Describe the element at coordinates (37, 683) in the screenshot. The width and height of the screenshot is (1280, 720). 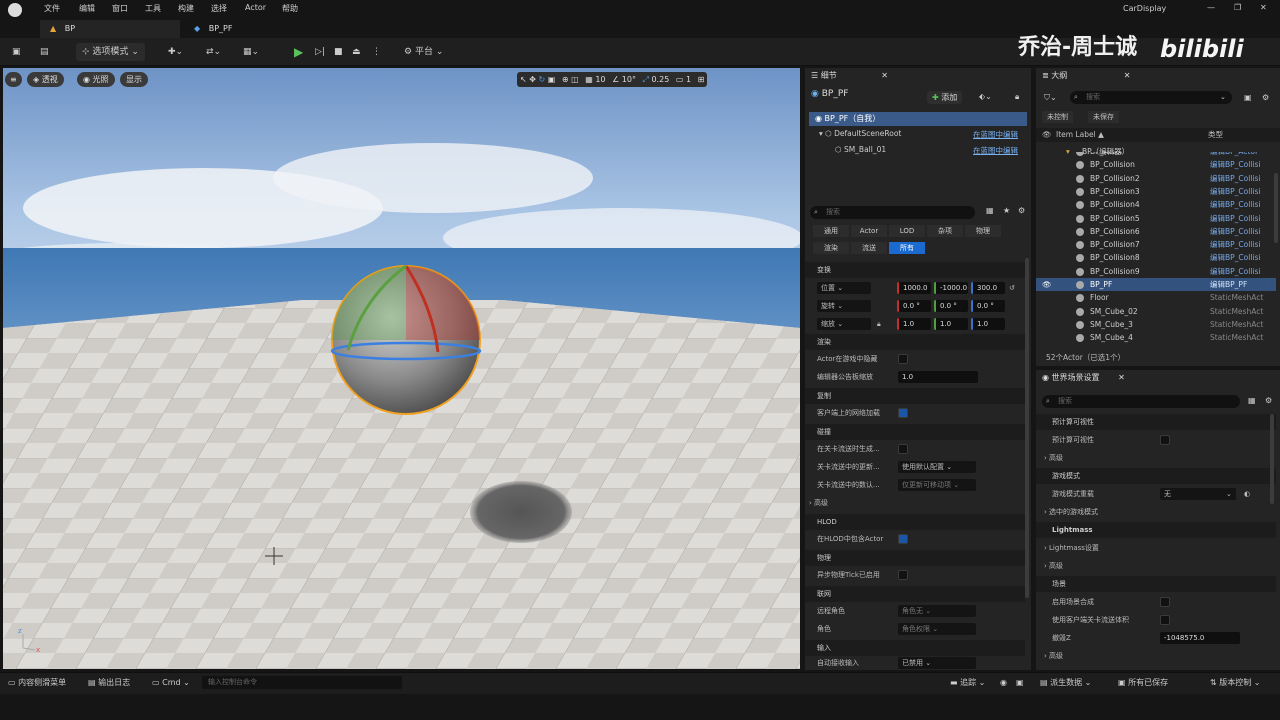
I see `content-drawer-button: ▭ 内容侧滑菜单` at that location.